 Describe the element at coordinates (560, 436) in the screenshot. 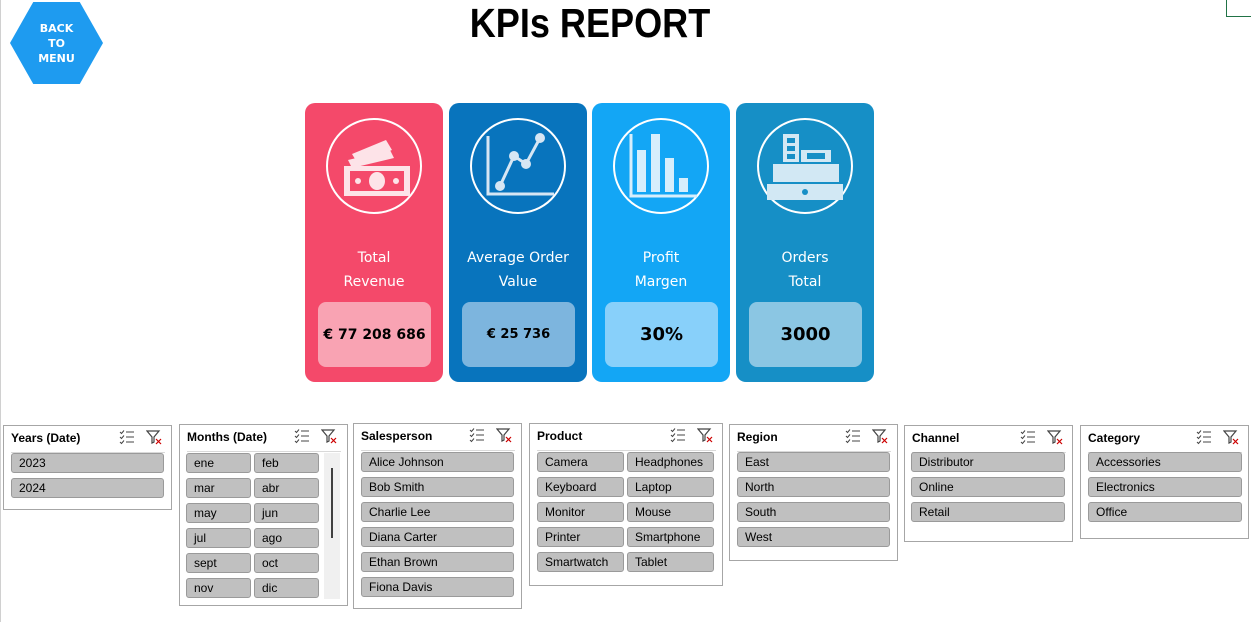

I see `slicer-title: Product` at that location.